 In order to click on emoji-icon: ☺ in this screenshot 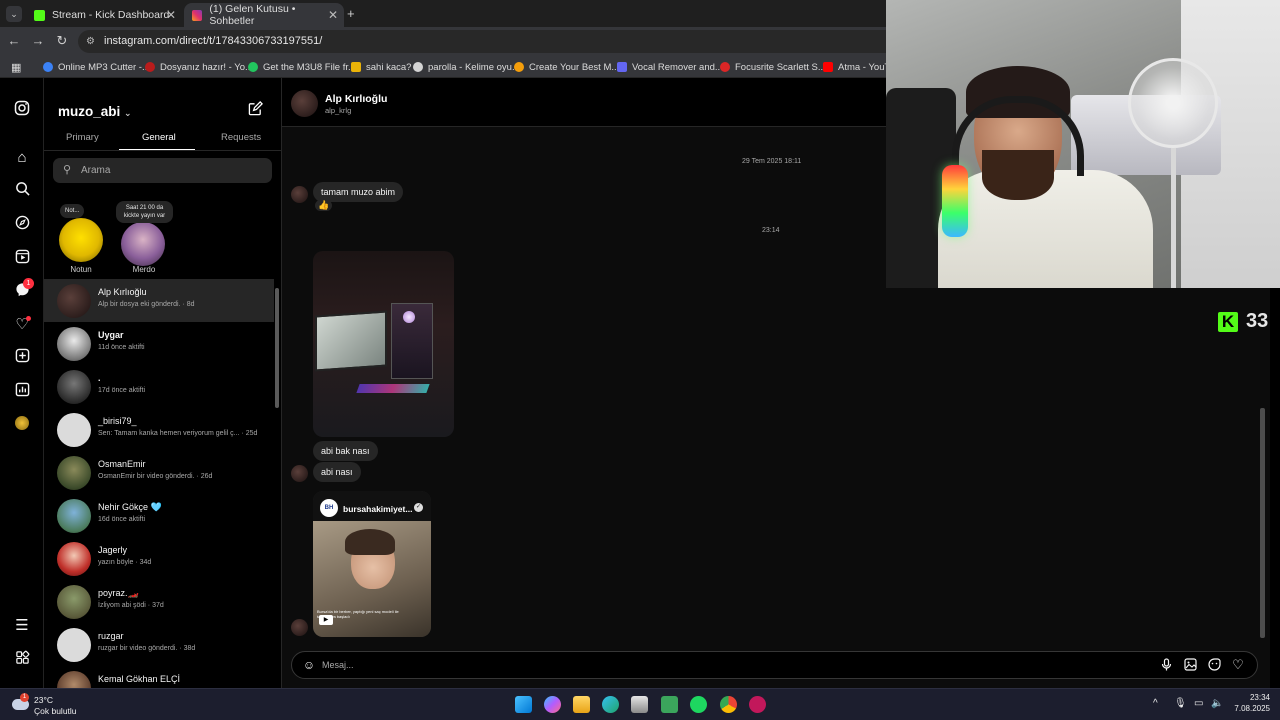, I will do `click(309, 665)`.